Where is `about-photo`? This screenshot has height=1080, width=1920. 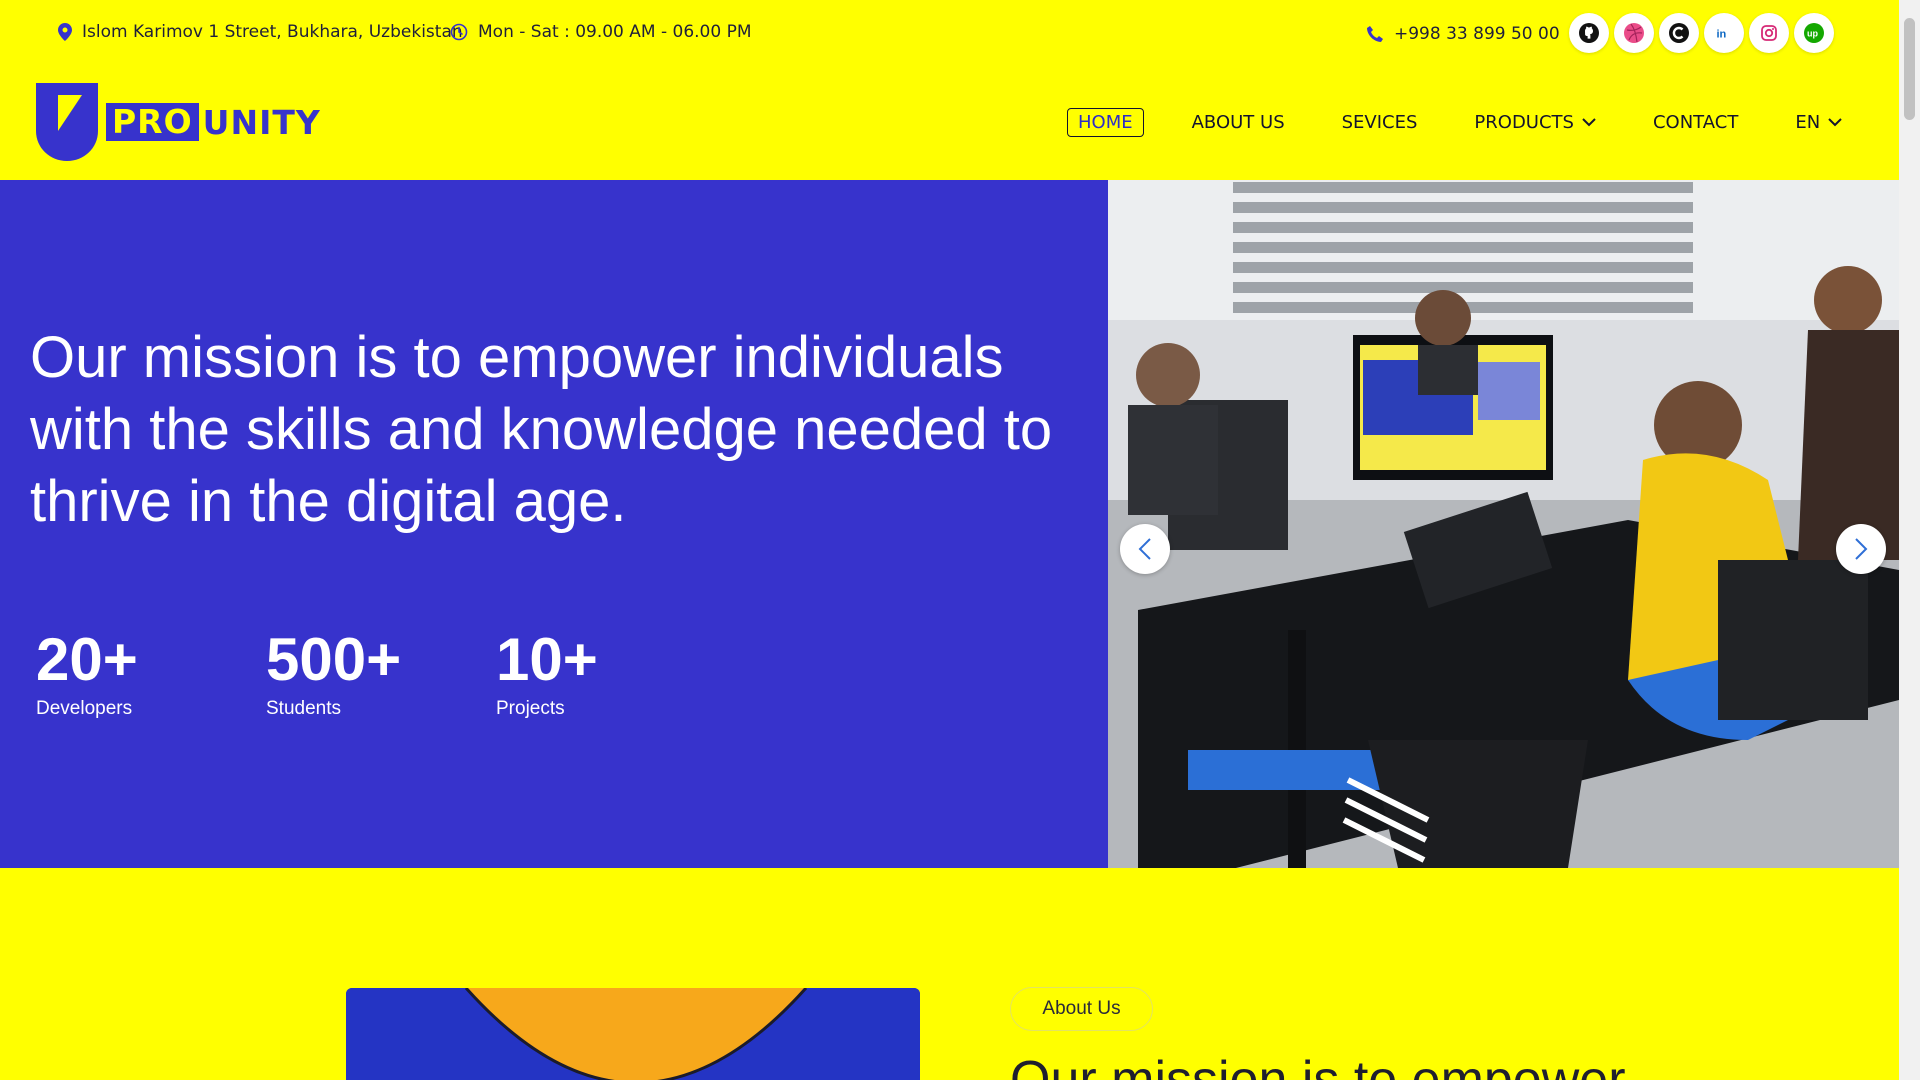
about-photo is located at coordinates (633, 1034).